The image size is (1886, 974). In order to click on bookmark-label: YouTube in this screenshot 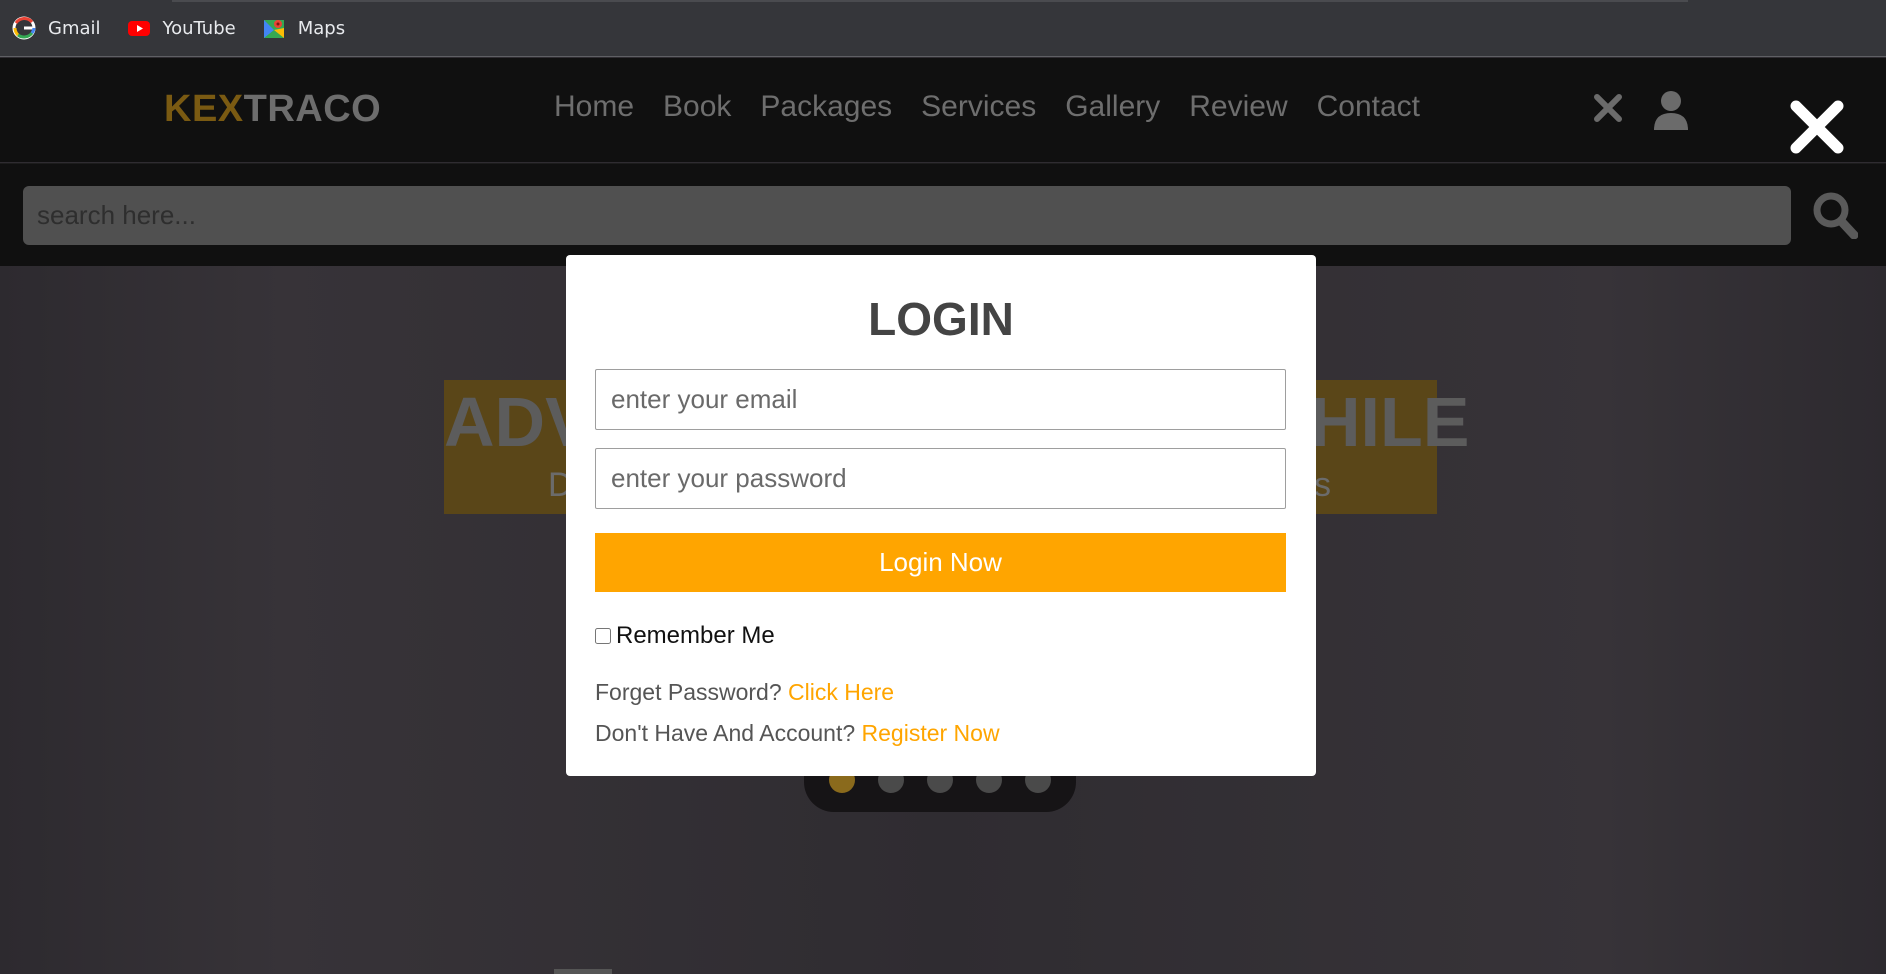, I will do `click(199, 28)`.